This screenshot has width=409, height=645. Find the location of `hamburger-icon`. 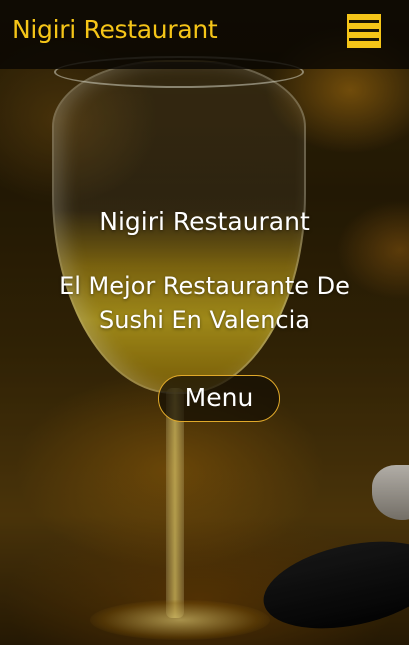

hamburger-icon is located at coordinates (364, 30).